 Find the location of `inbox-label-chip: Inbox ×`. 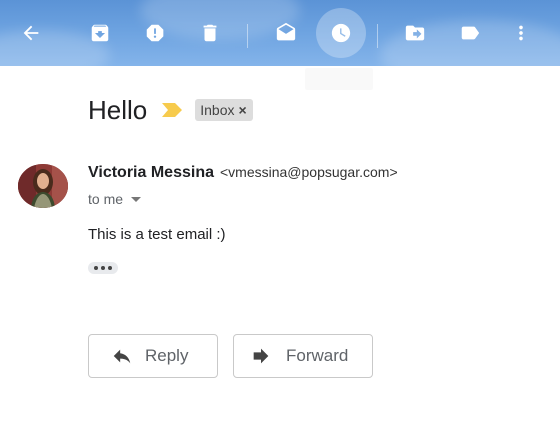

inbox-label-chip: Inbox × is located at coordinates (224, 110).